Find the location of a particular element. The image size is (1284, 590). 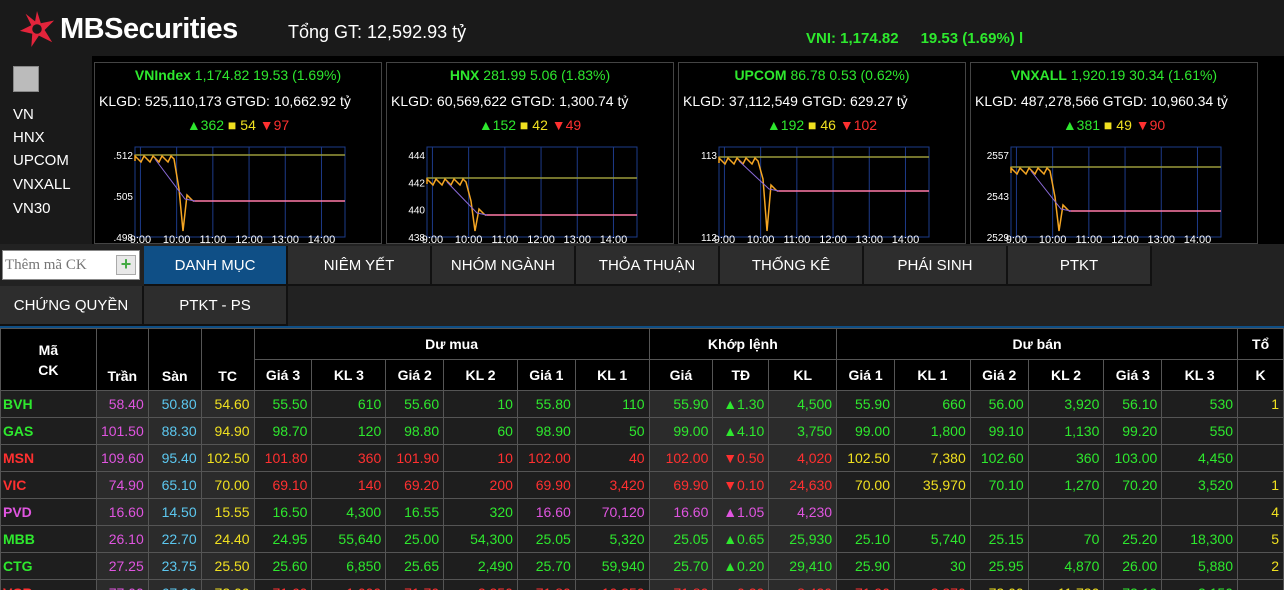

cell: 55,640 is located at coordinates (349, 539).